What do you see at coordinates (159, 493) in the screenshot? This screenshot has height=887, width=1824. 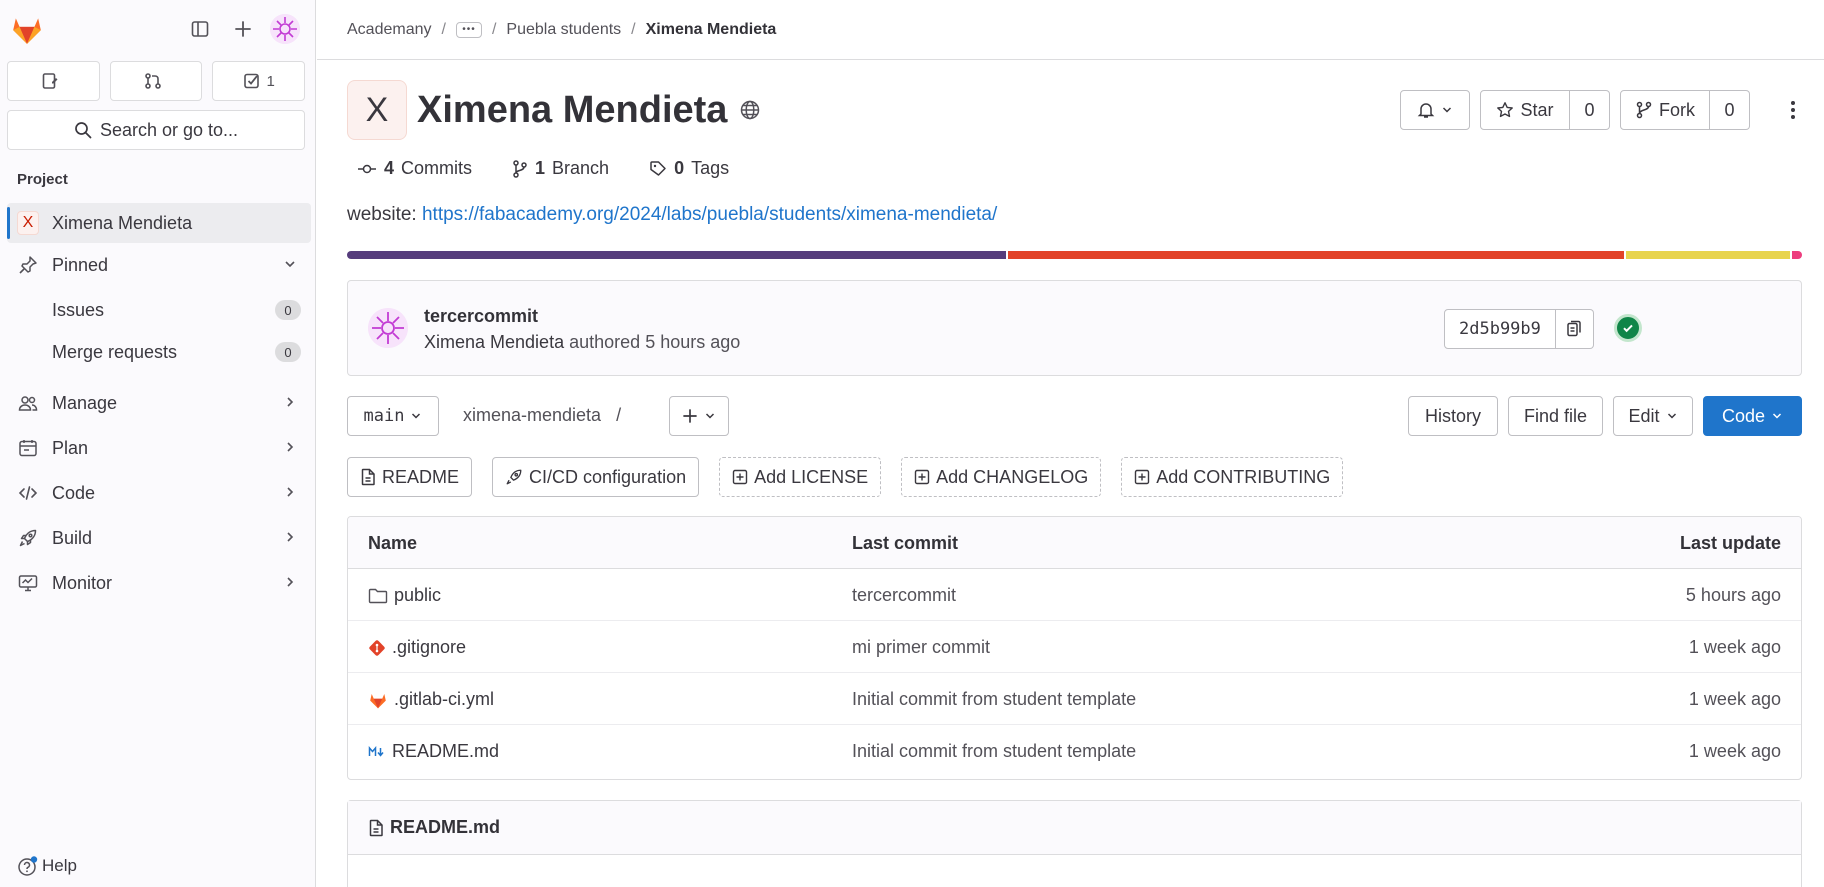 I see `sidebar-item-code: Code` at bounding box center [159, 493].